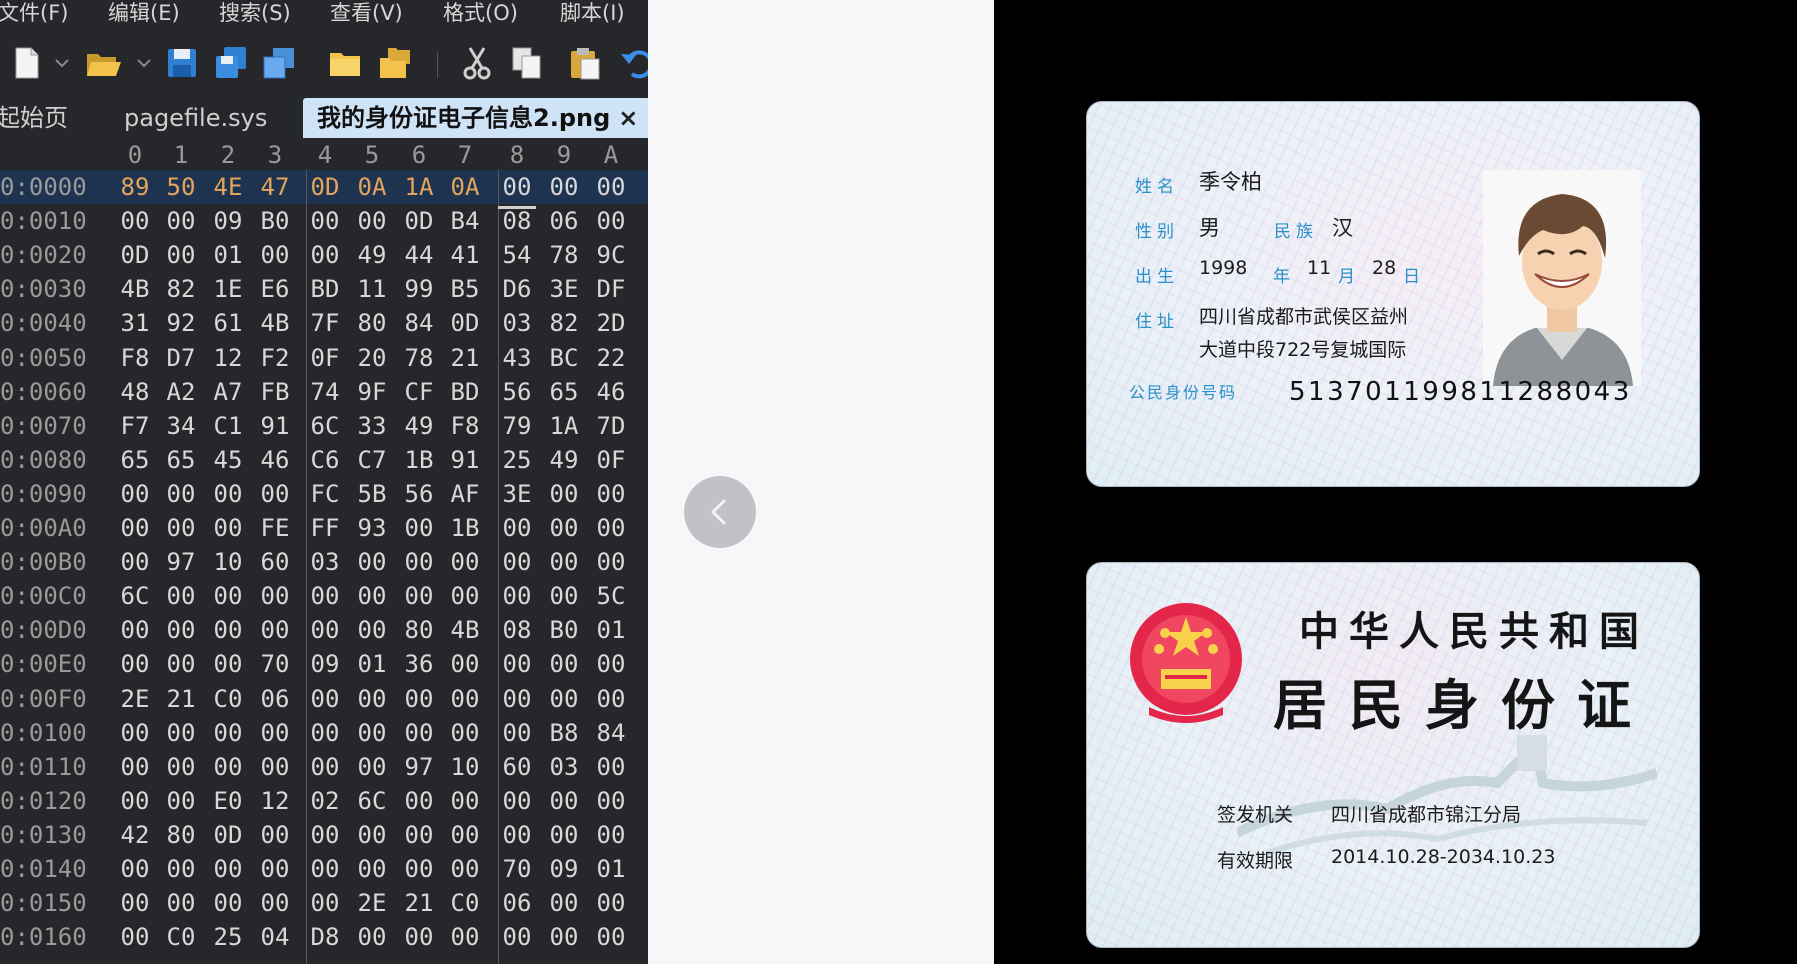  Describe the element at coordinates (34, 118) in the screenshot. I see `tab-start-page: 起始页` at that location.